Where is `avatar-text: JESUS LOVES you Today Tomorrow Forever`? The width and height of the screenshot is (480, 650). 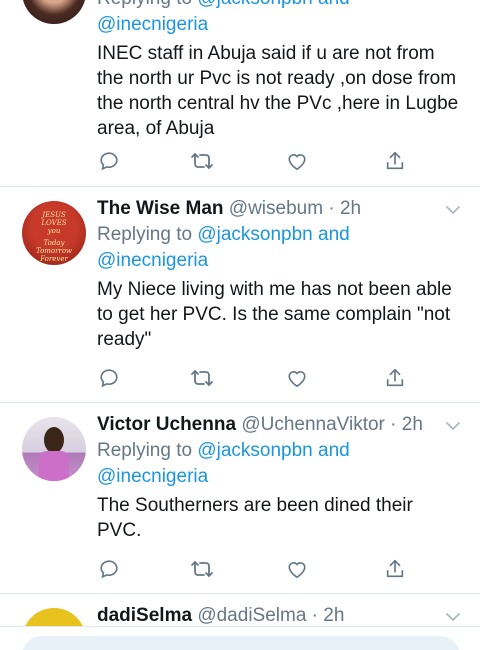 avatar-text: JESUS LOVES you Today Tomorrow Forever is located at coordinates (54, 237).